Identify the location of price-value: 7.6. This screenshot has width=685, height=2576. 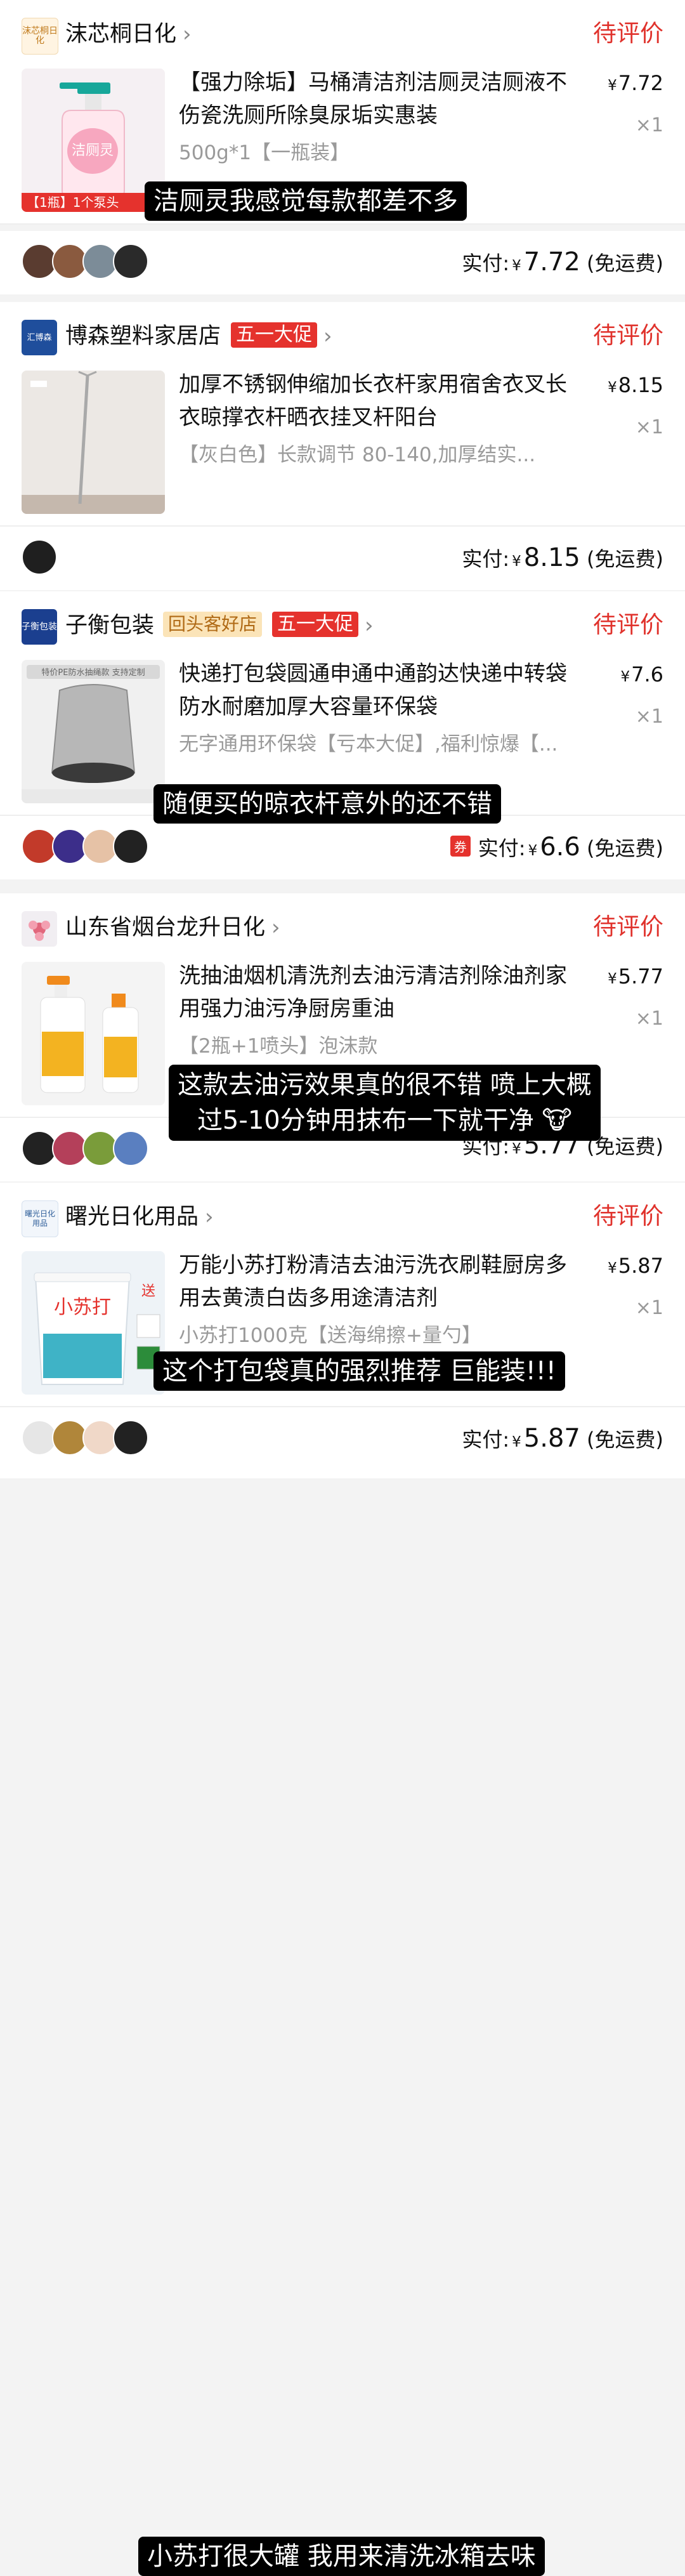
(647, 674).